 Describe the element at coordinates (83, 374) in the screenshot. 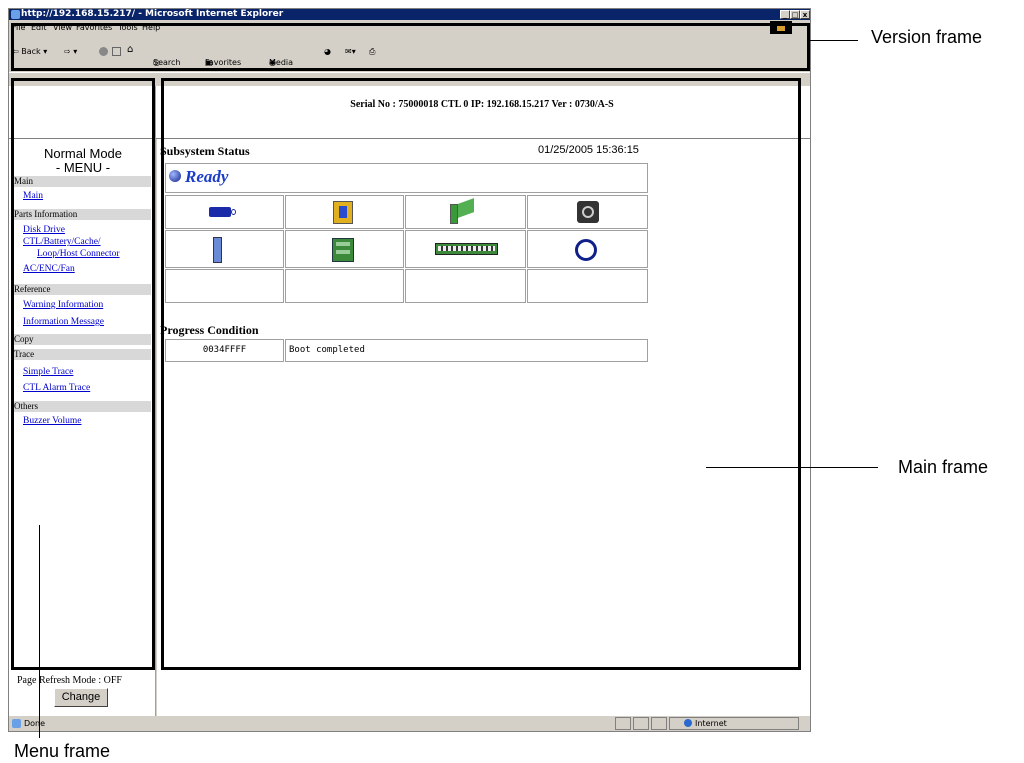

I see `menu-frame-outline` at that location.